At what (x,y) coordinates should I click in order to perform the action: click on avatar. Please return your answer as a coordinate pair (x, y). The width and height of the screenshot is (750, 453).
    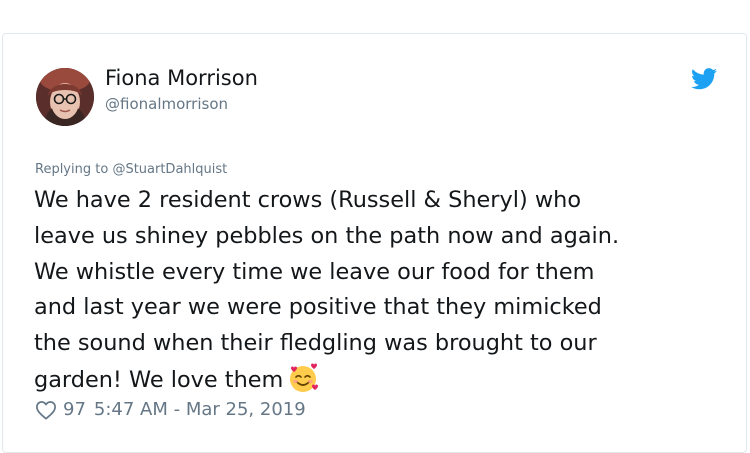
    Looking at the image, I should click on (65, 97).